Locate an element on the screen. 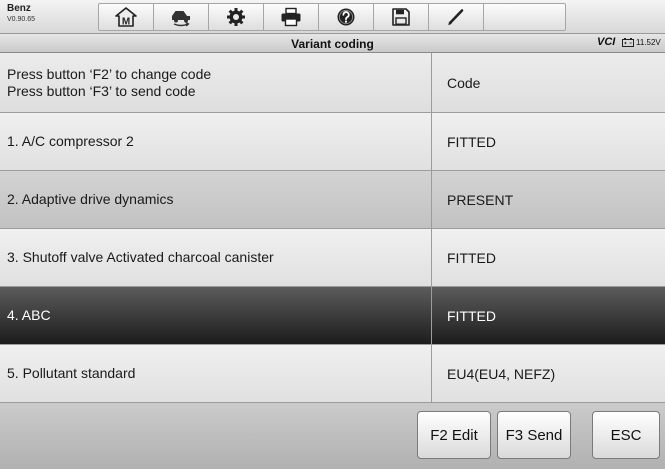  coding-item-label: 2. Adaptive drive dynamics is located at coordinates (216, 199).